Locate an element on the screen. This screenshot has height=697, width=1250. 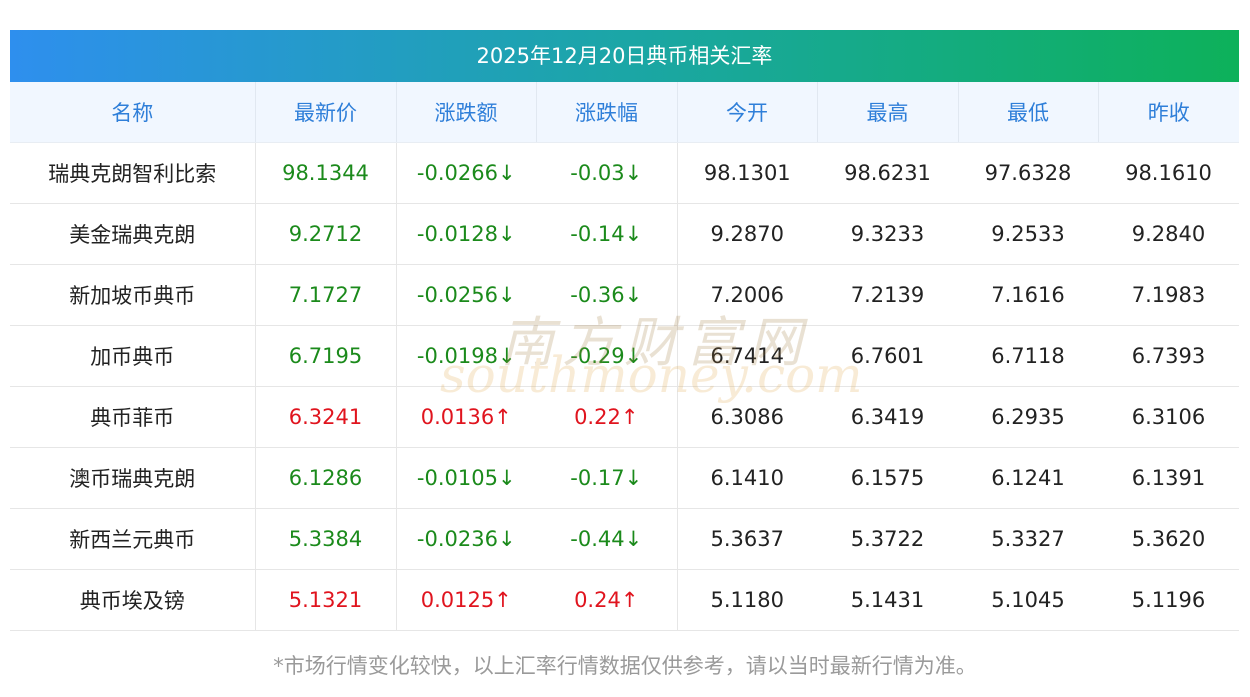
cell-prev-close: 5.3620 is located at coordinates (1168, 539).